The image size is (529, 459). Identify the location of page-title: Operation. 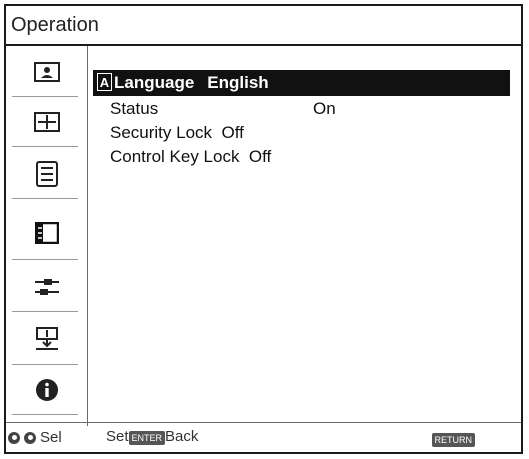
(55, 25).